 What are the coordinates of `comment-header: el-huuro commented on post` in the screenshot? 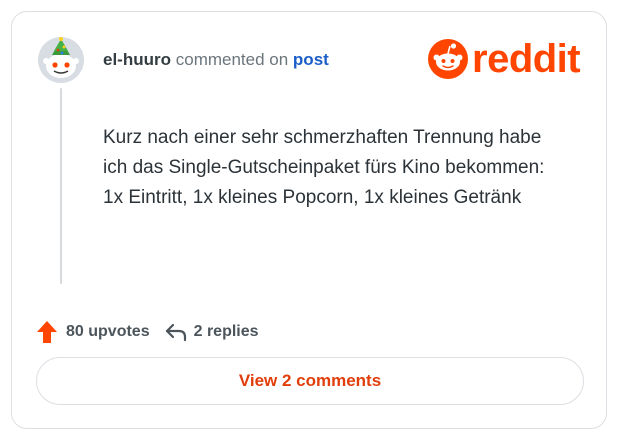 It's located at (216, 60).